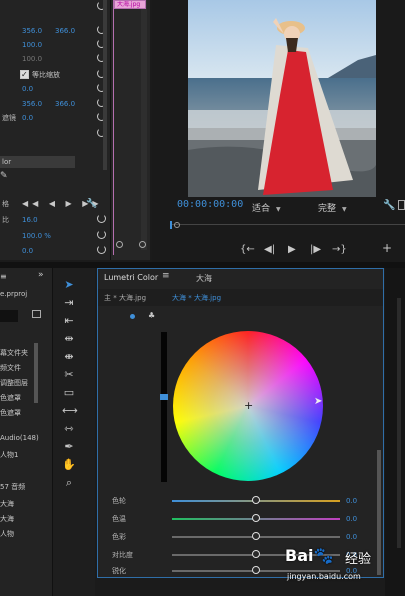 The width and height of the screenshot is (405, 596). I want to click on scrubber-handle, so click(177, 225).